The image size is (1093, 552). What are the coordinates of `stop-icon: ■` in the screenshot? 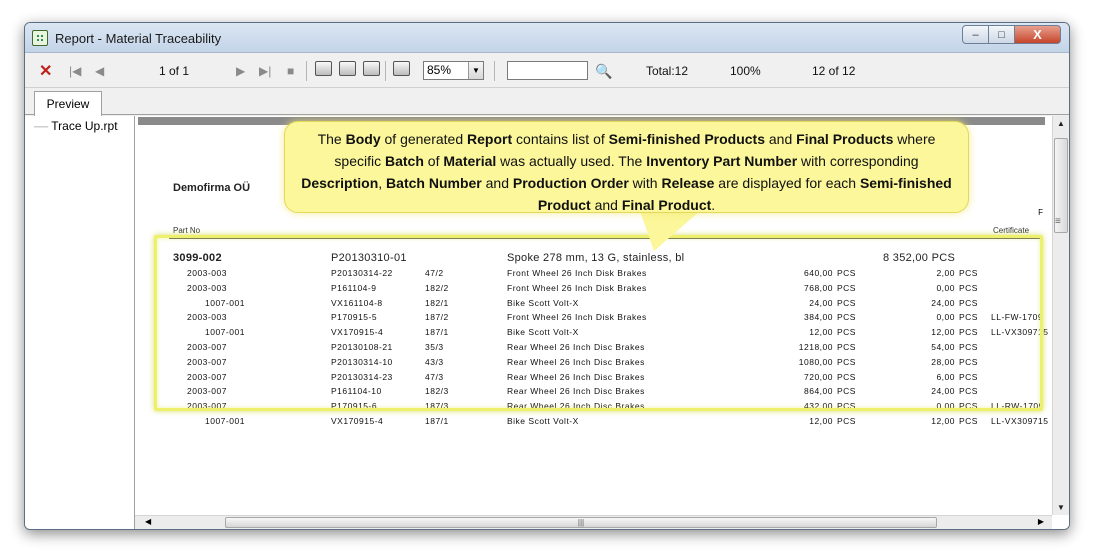 It's located at (290, 71).